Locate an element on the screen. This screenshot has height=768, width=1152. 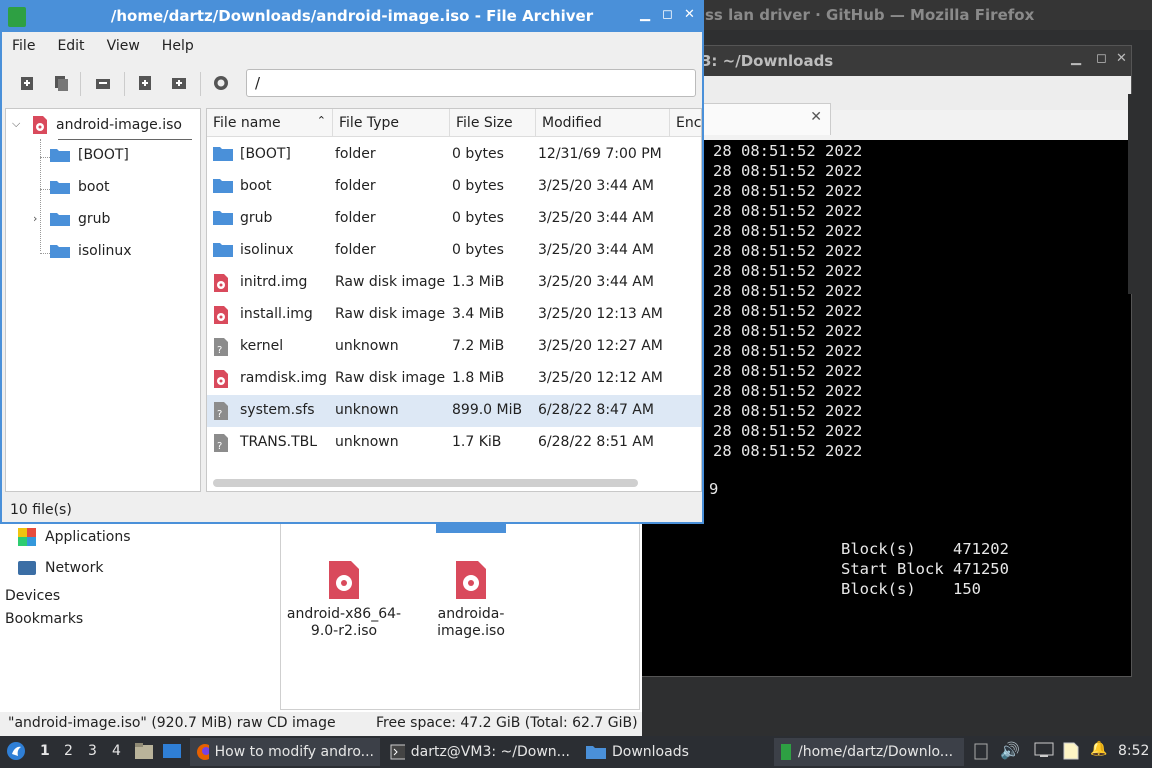
add-folder-icon is located at coordinates (179, 83).